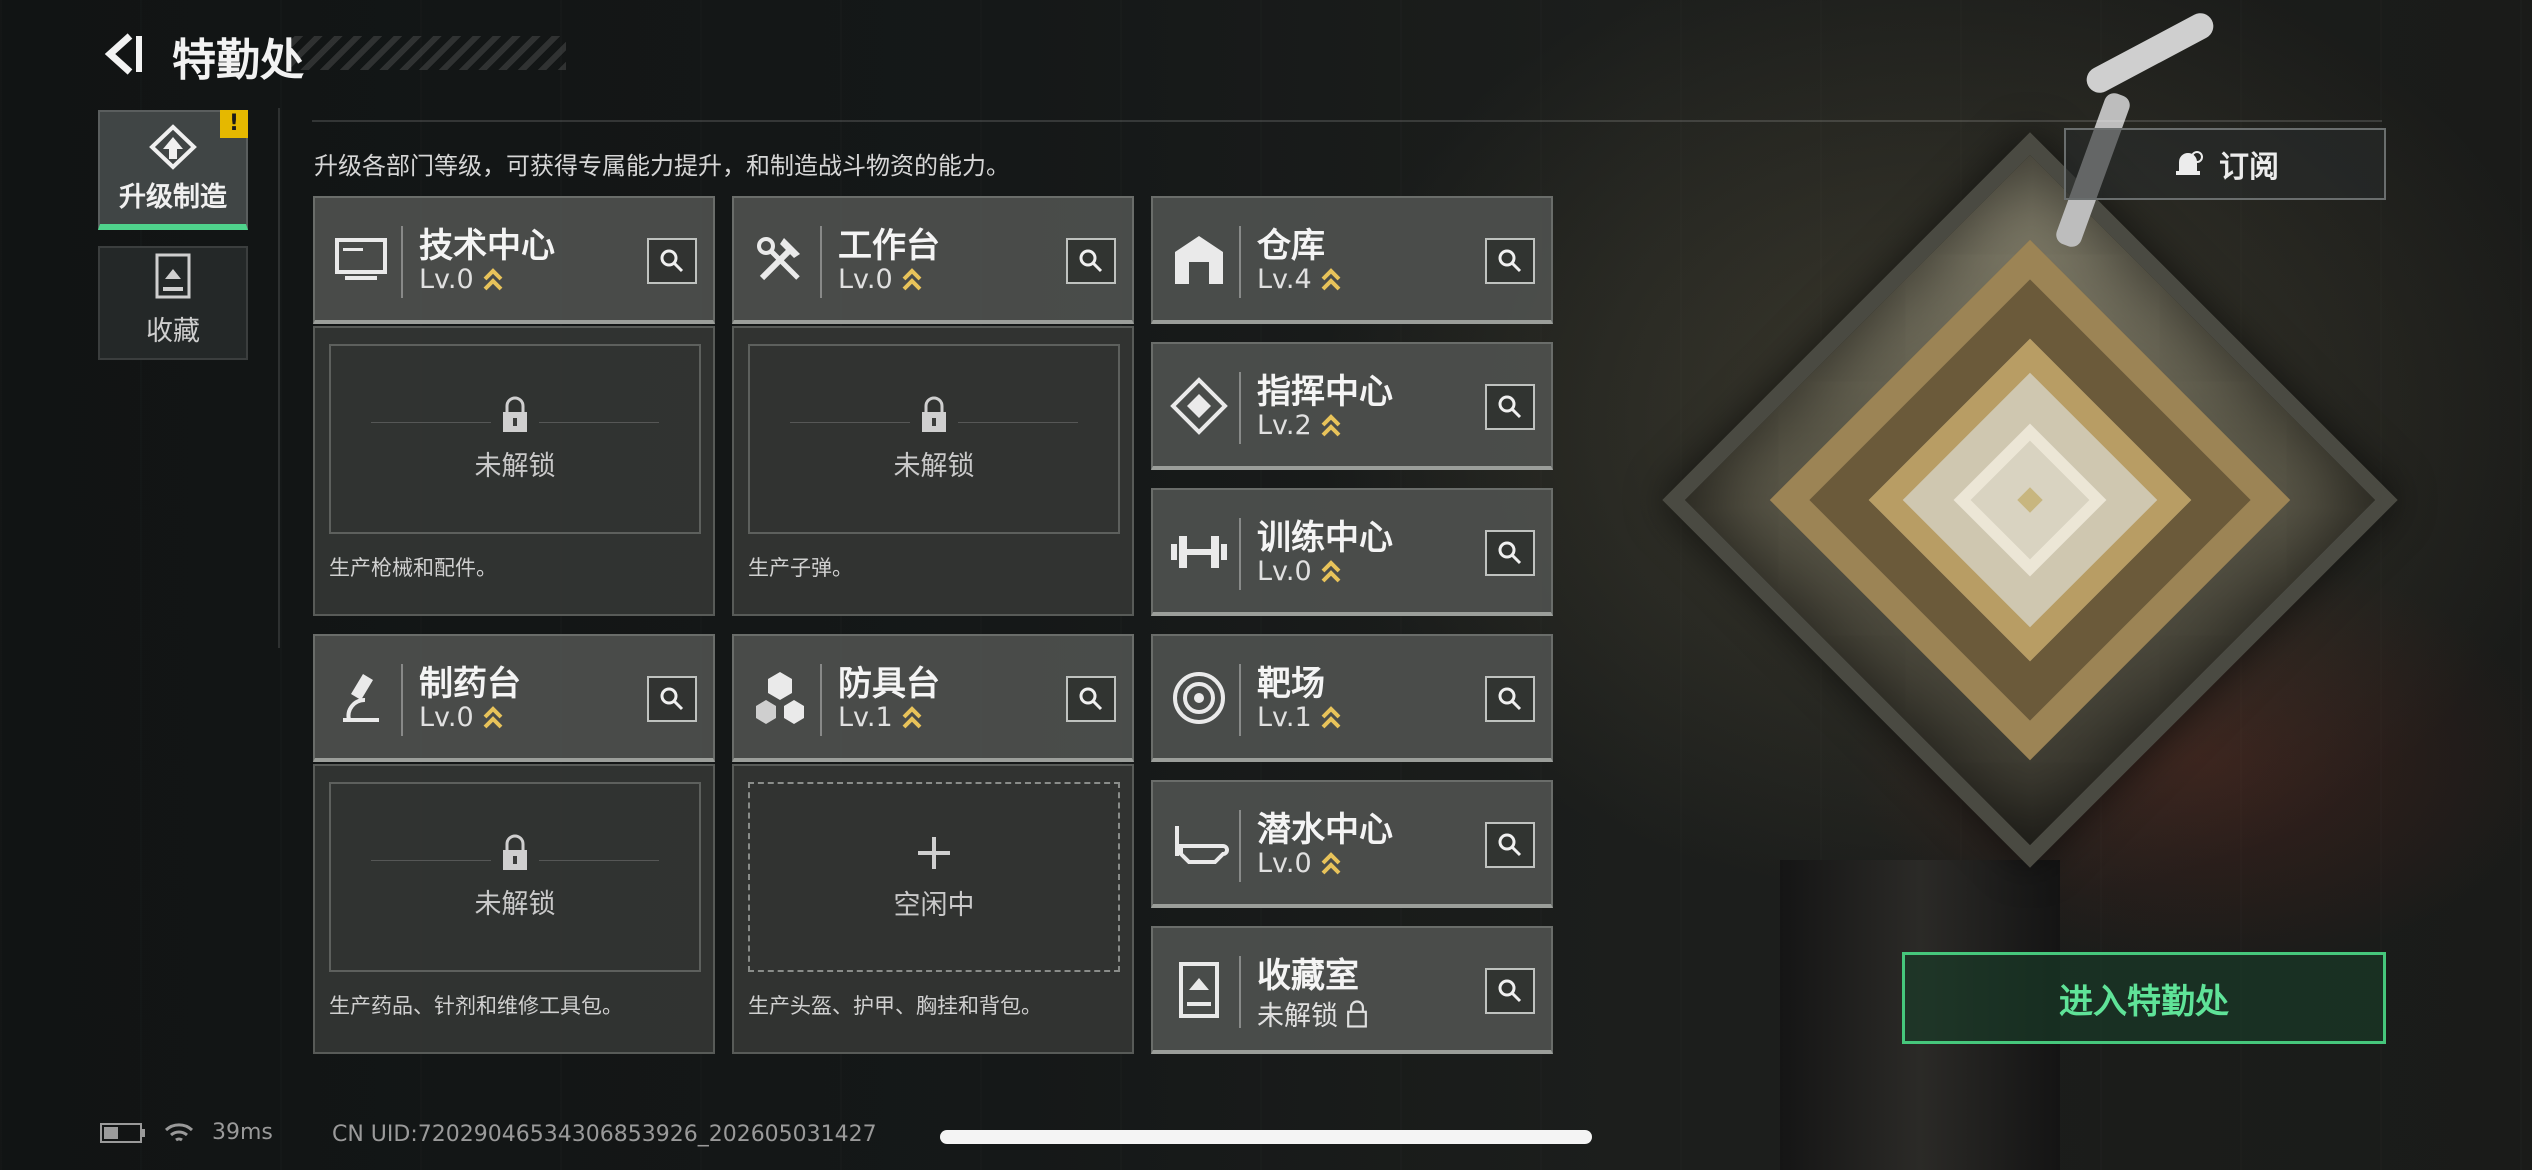 The image size is (2532, 1170). I want to click on facility-name: 技术中心, so click(487, 246).